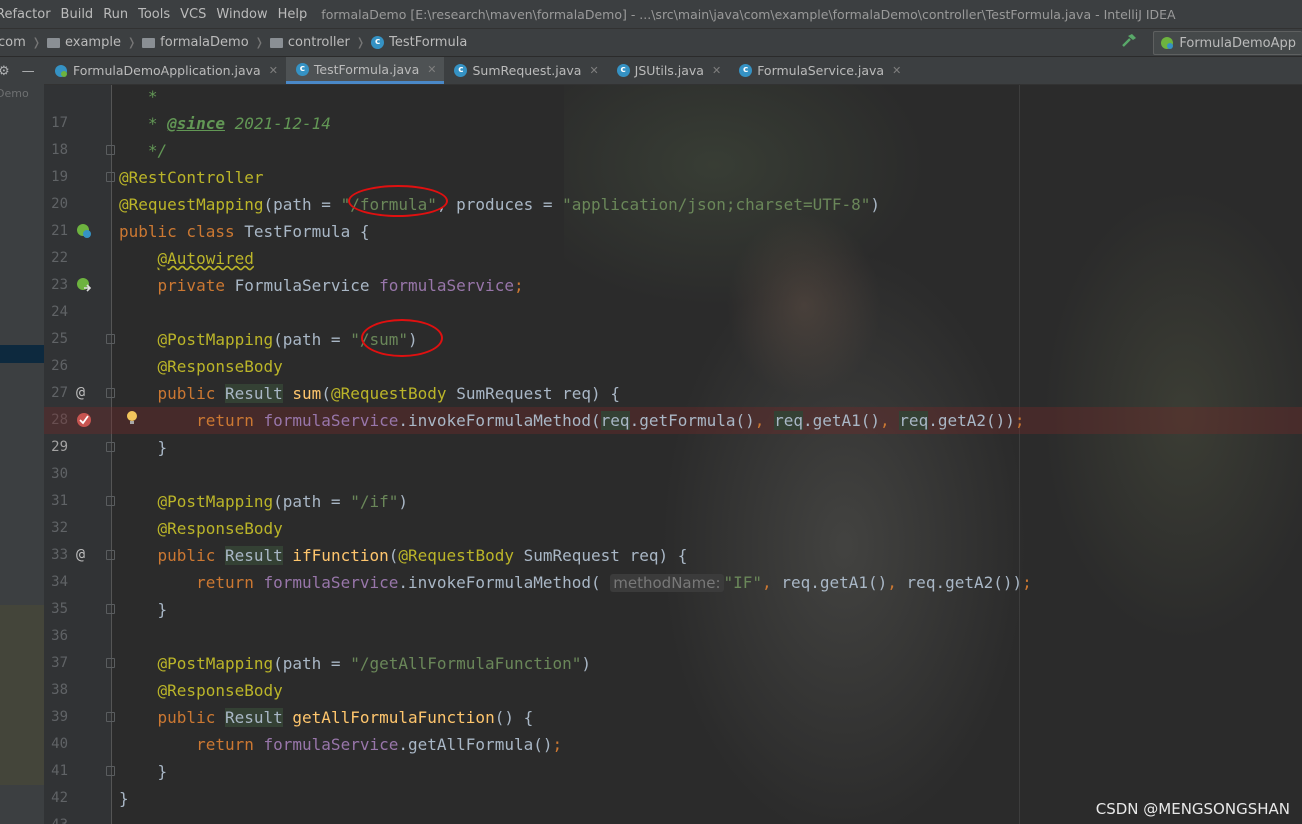 This screenshot has height=824, width=1302. Describe the element at coordinates (819, 70) in the screenshot. I see `tab-formula-service: c FormulaService.java ✕` at that location.